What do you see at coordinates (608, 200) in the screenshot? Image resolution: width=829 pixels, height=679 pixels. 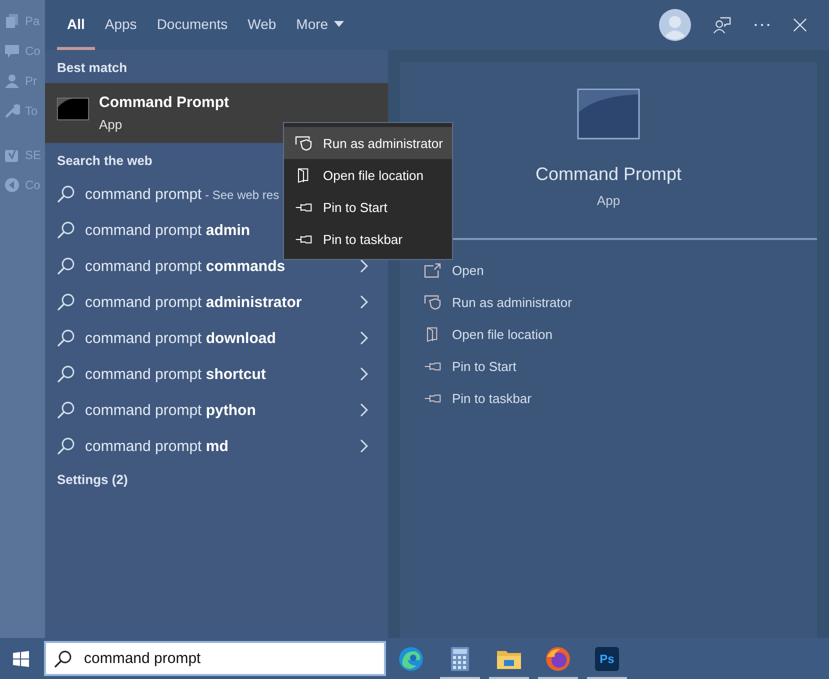 I see `app-type: App` at bounding box center [608, 200].